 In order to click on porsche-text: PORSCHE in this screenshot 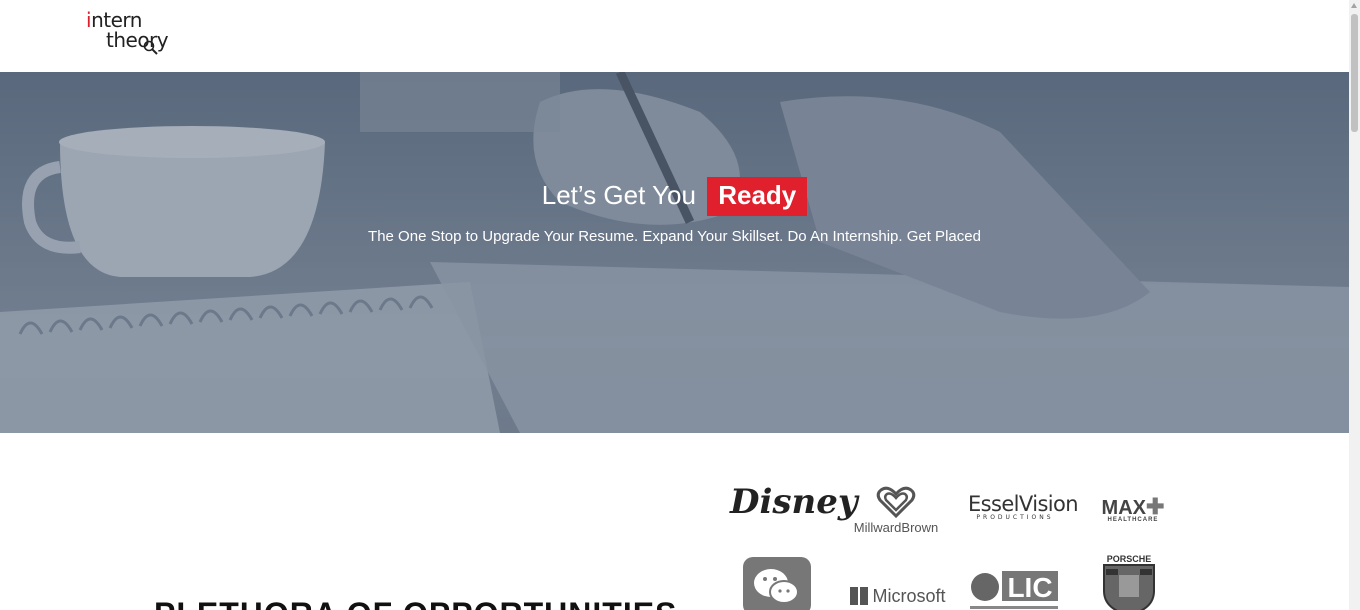, I will do `click(1129, 559)`.